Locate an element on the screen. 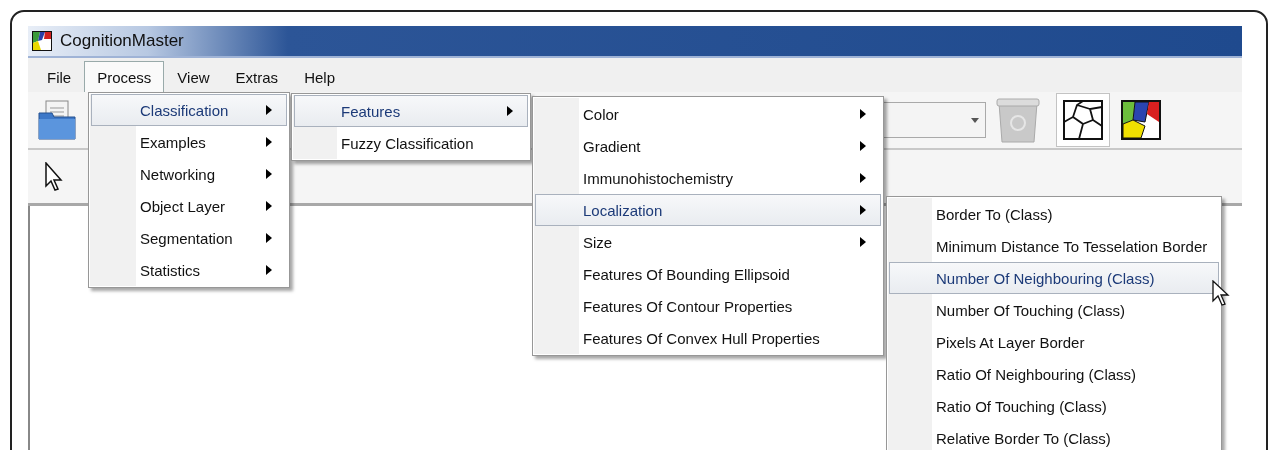 Image resolution: width=1281 pixels, height=450 pixels. window-title: CognitionMaster is located at coordinates (122, 41).